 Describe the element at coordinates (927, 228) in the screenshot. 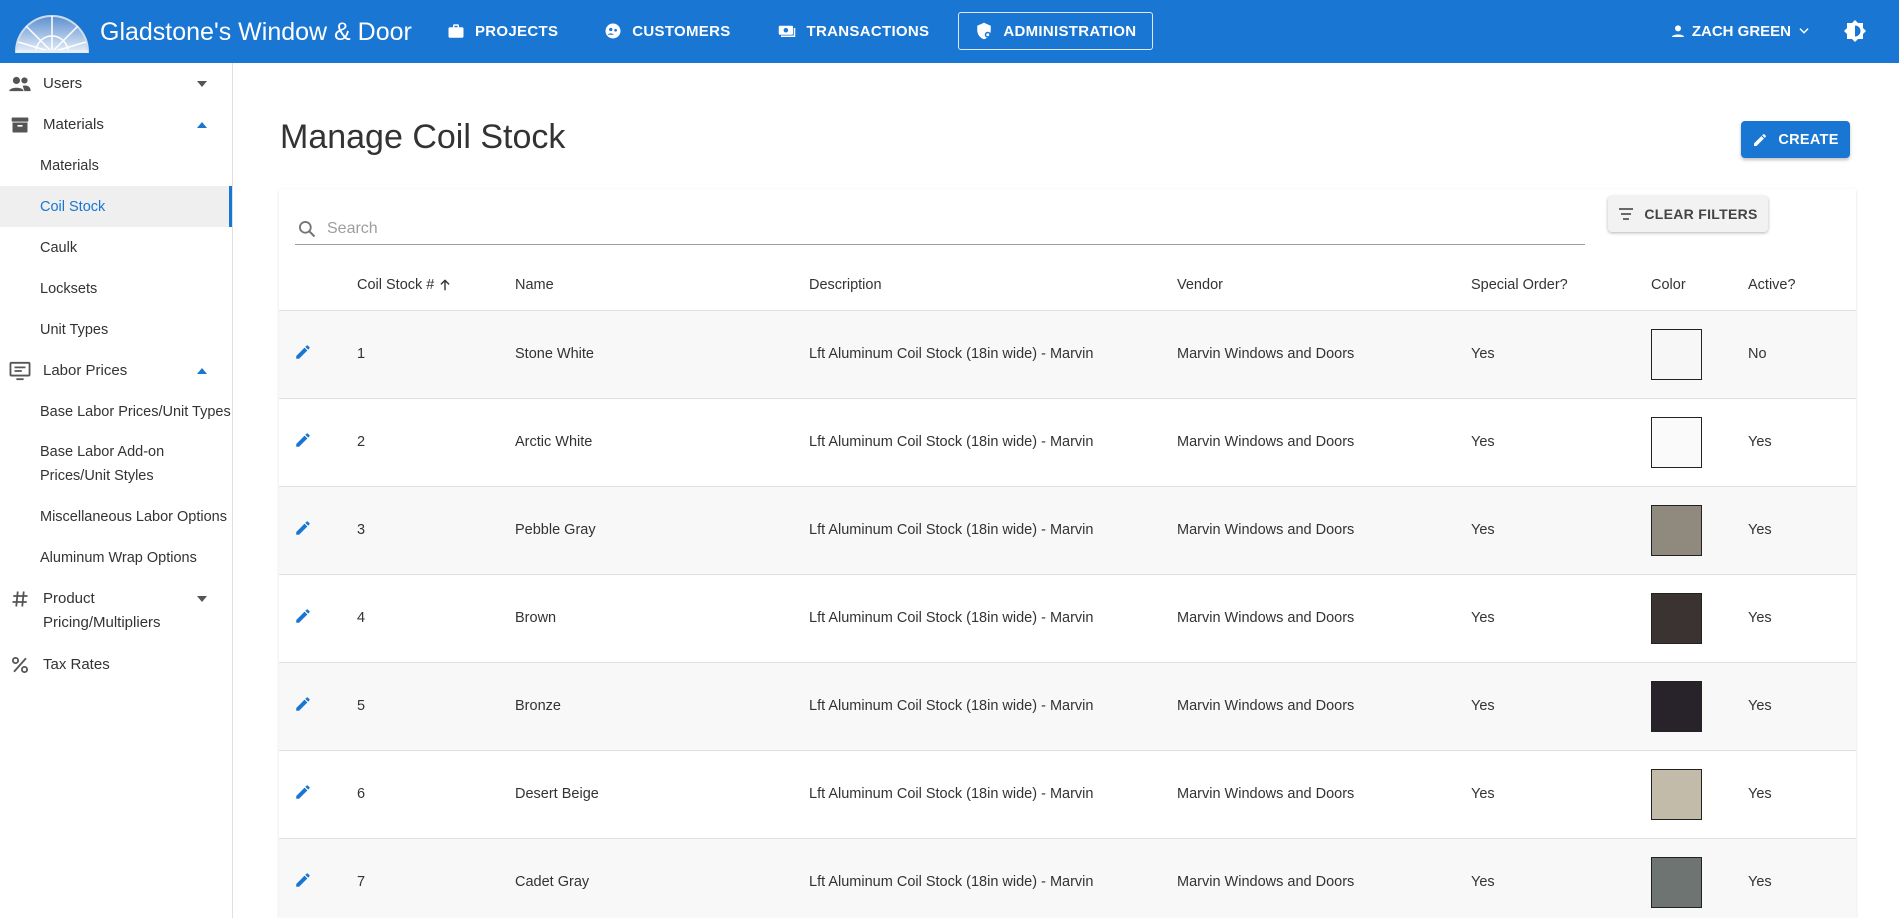

I see `search-input` at that location.